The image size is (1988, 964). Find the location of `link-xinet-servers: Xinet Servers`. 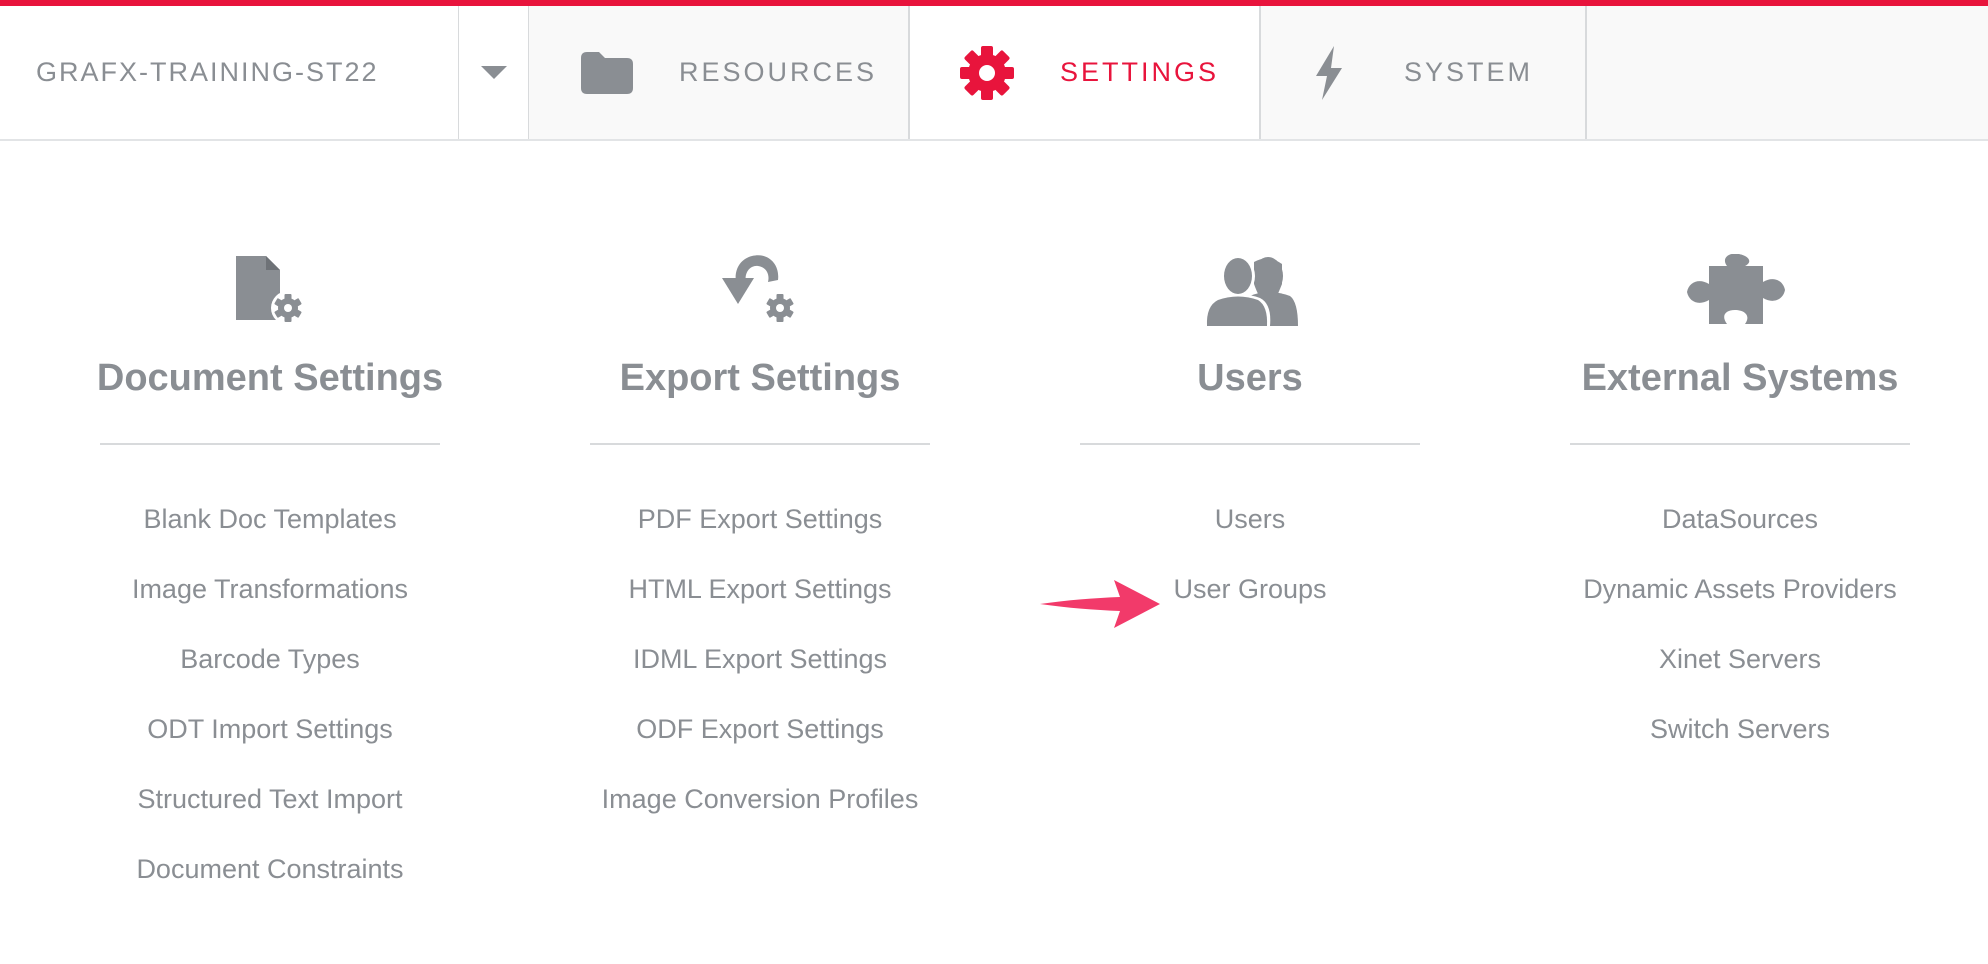

link-xinet-servers: Xinet Servers is located at coordinates (1740, 659).